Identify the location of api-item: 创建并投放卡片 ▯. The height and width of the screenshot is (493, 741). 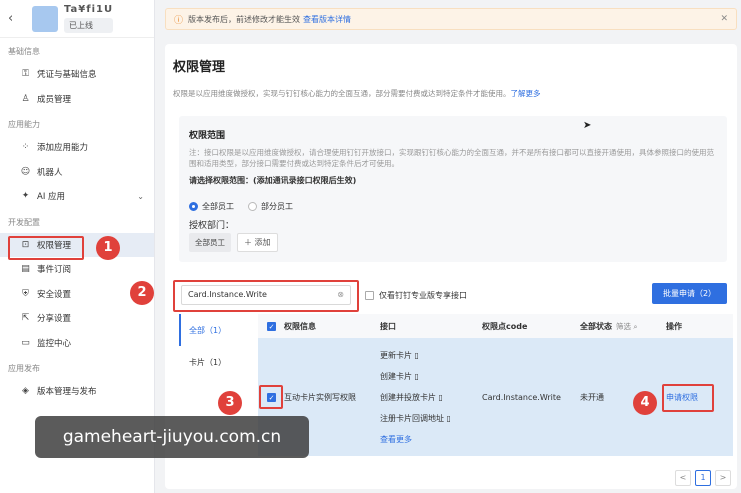
(431, 397).